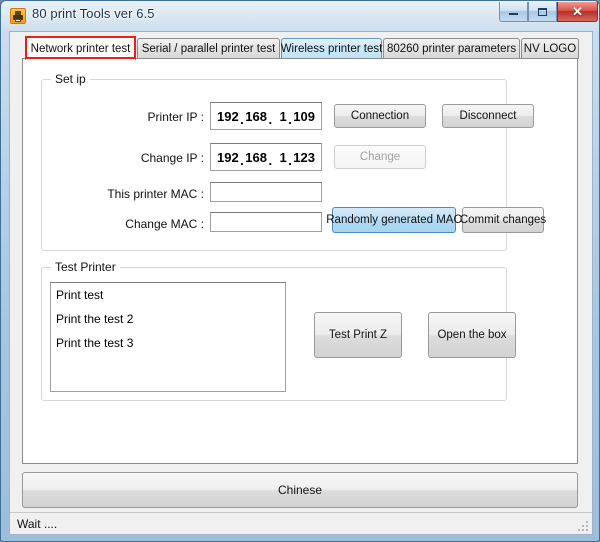 This screenshot has width=600, height=542. I want to click on tab-wireless-printer-test: Wireless printer test, so click(331, 48).